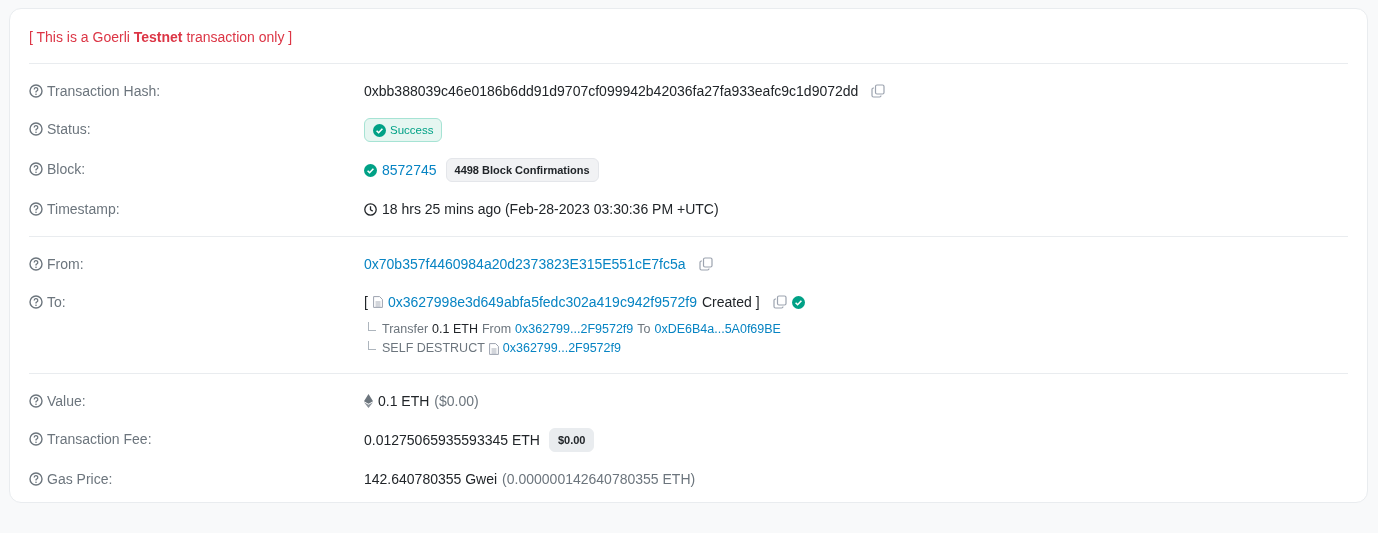 This screenshot has height=533, width=1378. I want to click on field-label: Block:, so click(66, 169).